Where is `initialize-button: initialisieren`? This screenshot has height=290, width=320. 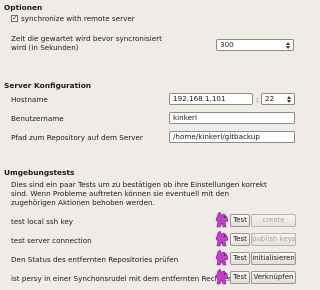
initialize-button: initialisieren is located at coordinates (273, 258).